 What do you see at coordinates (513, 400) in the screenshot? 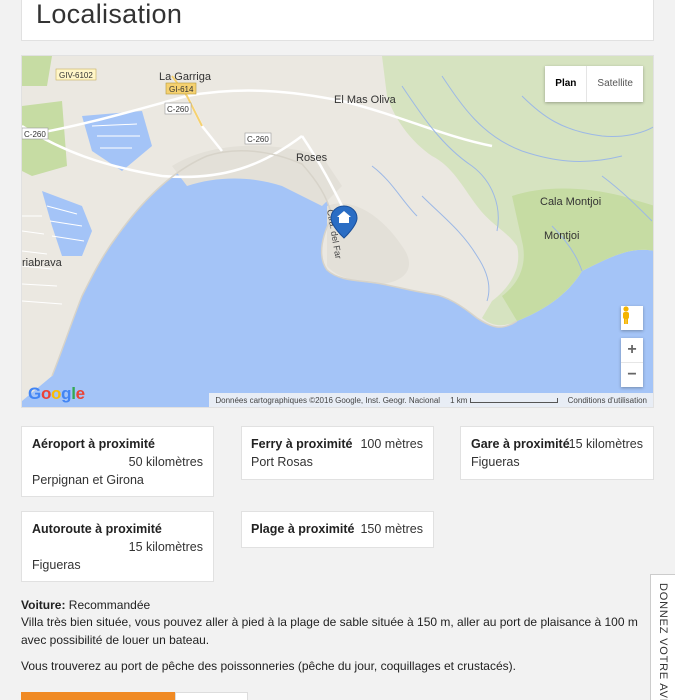
I see `map-scale-bar` at bounding box center [513, 400].